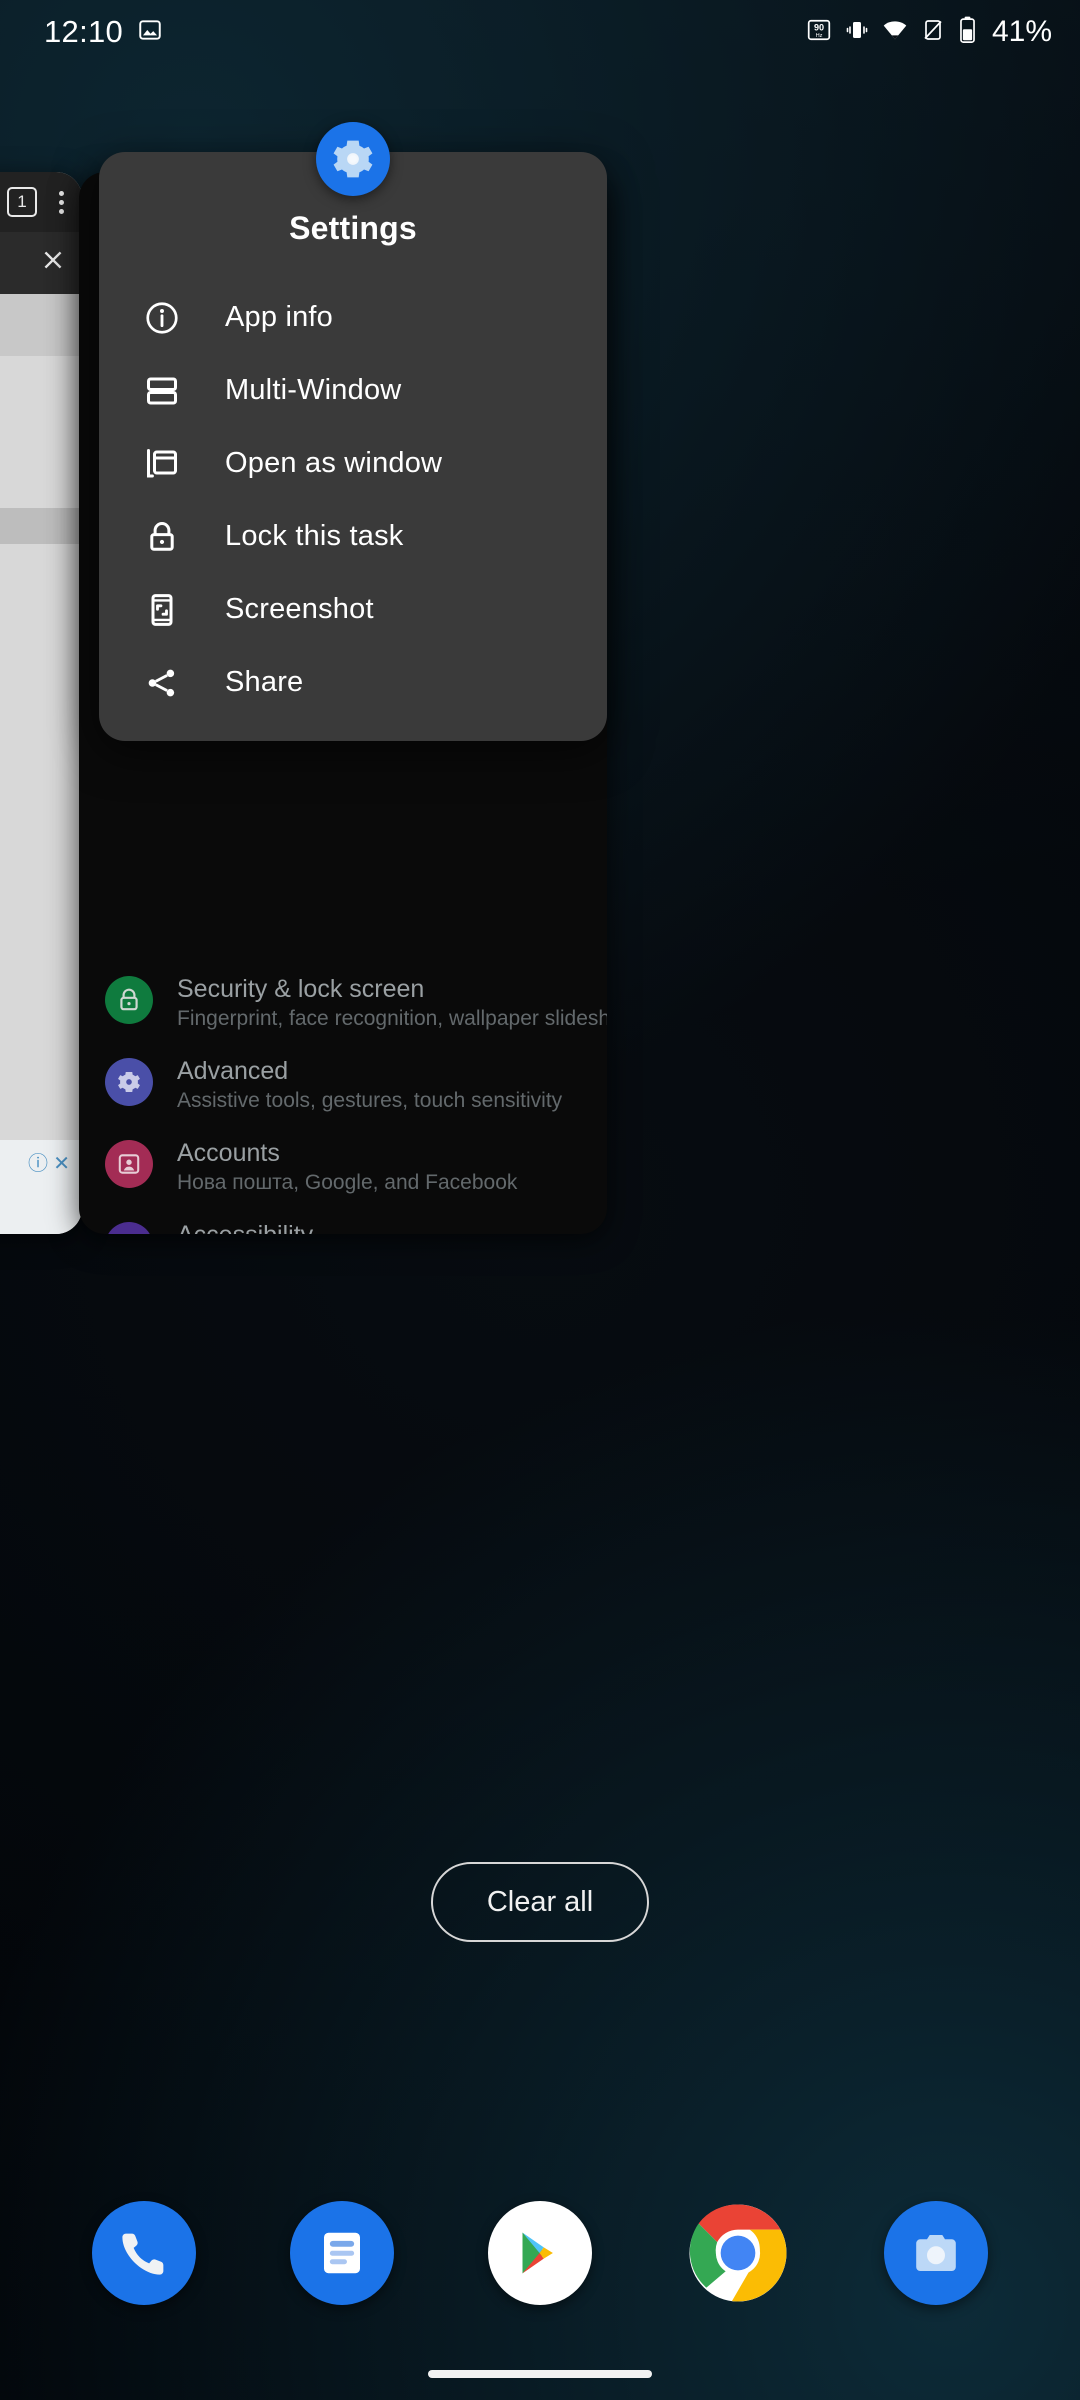 This screenshot has width=1080, height=2400. I want to click on settings-row-desc: Нова пошта, Google, and Facebook, so click(347, 1182).